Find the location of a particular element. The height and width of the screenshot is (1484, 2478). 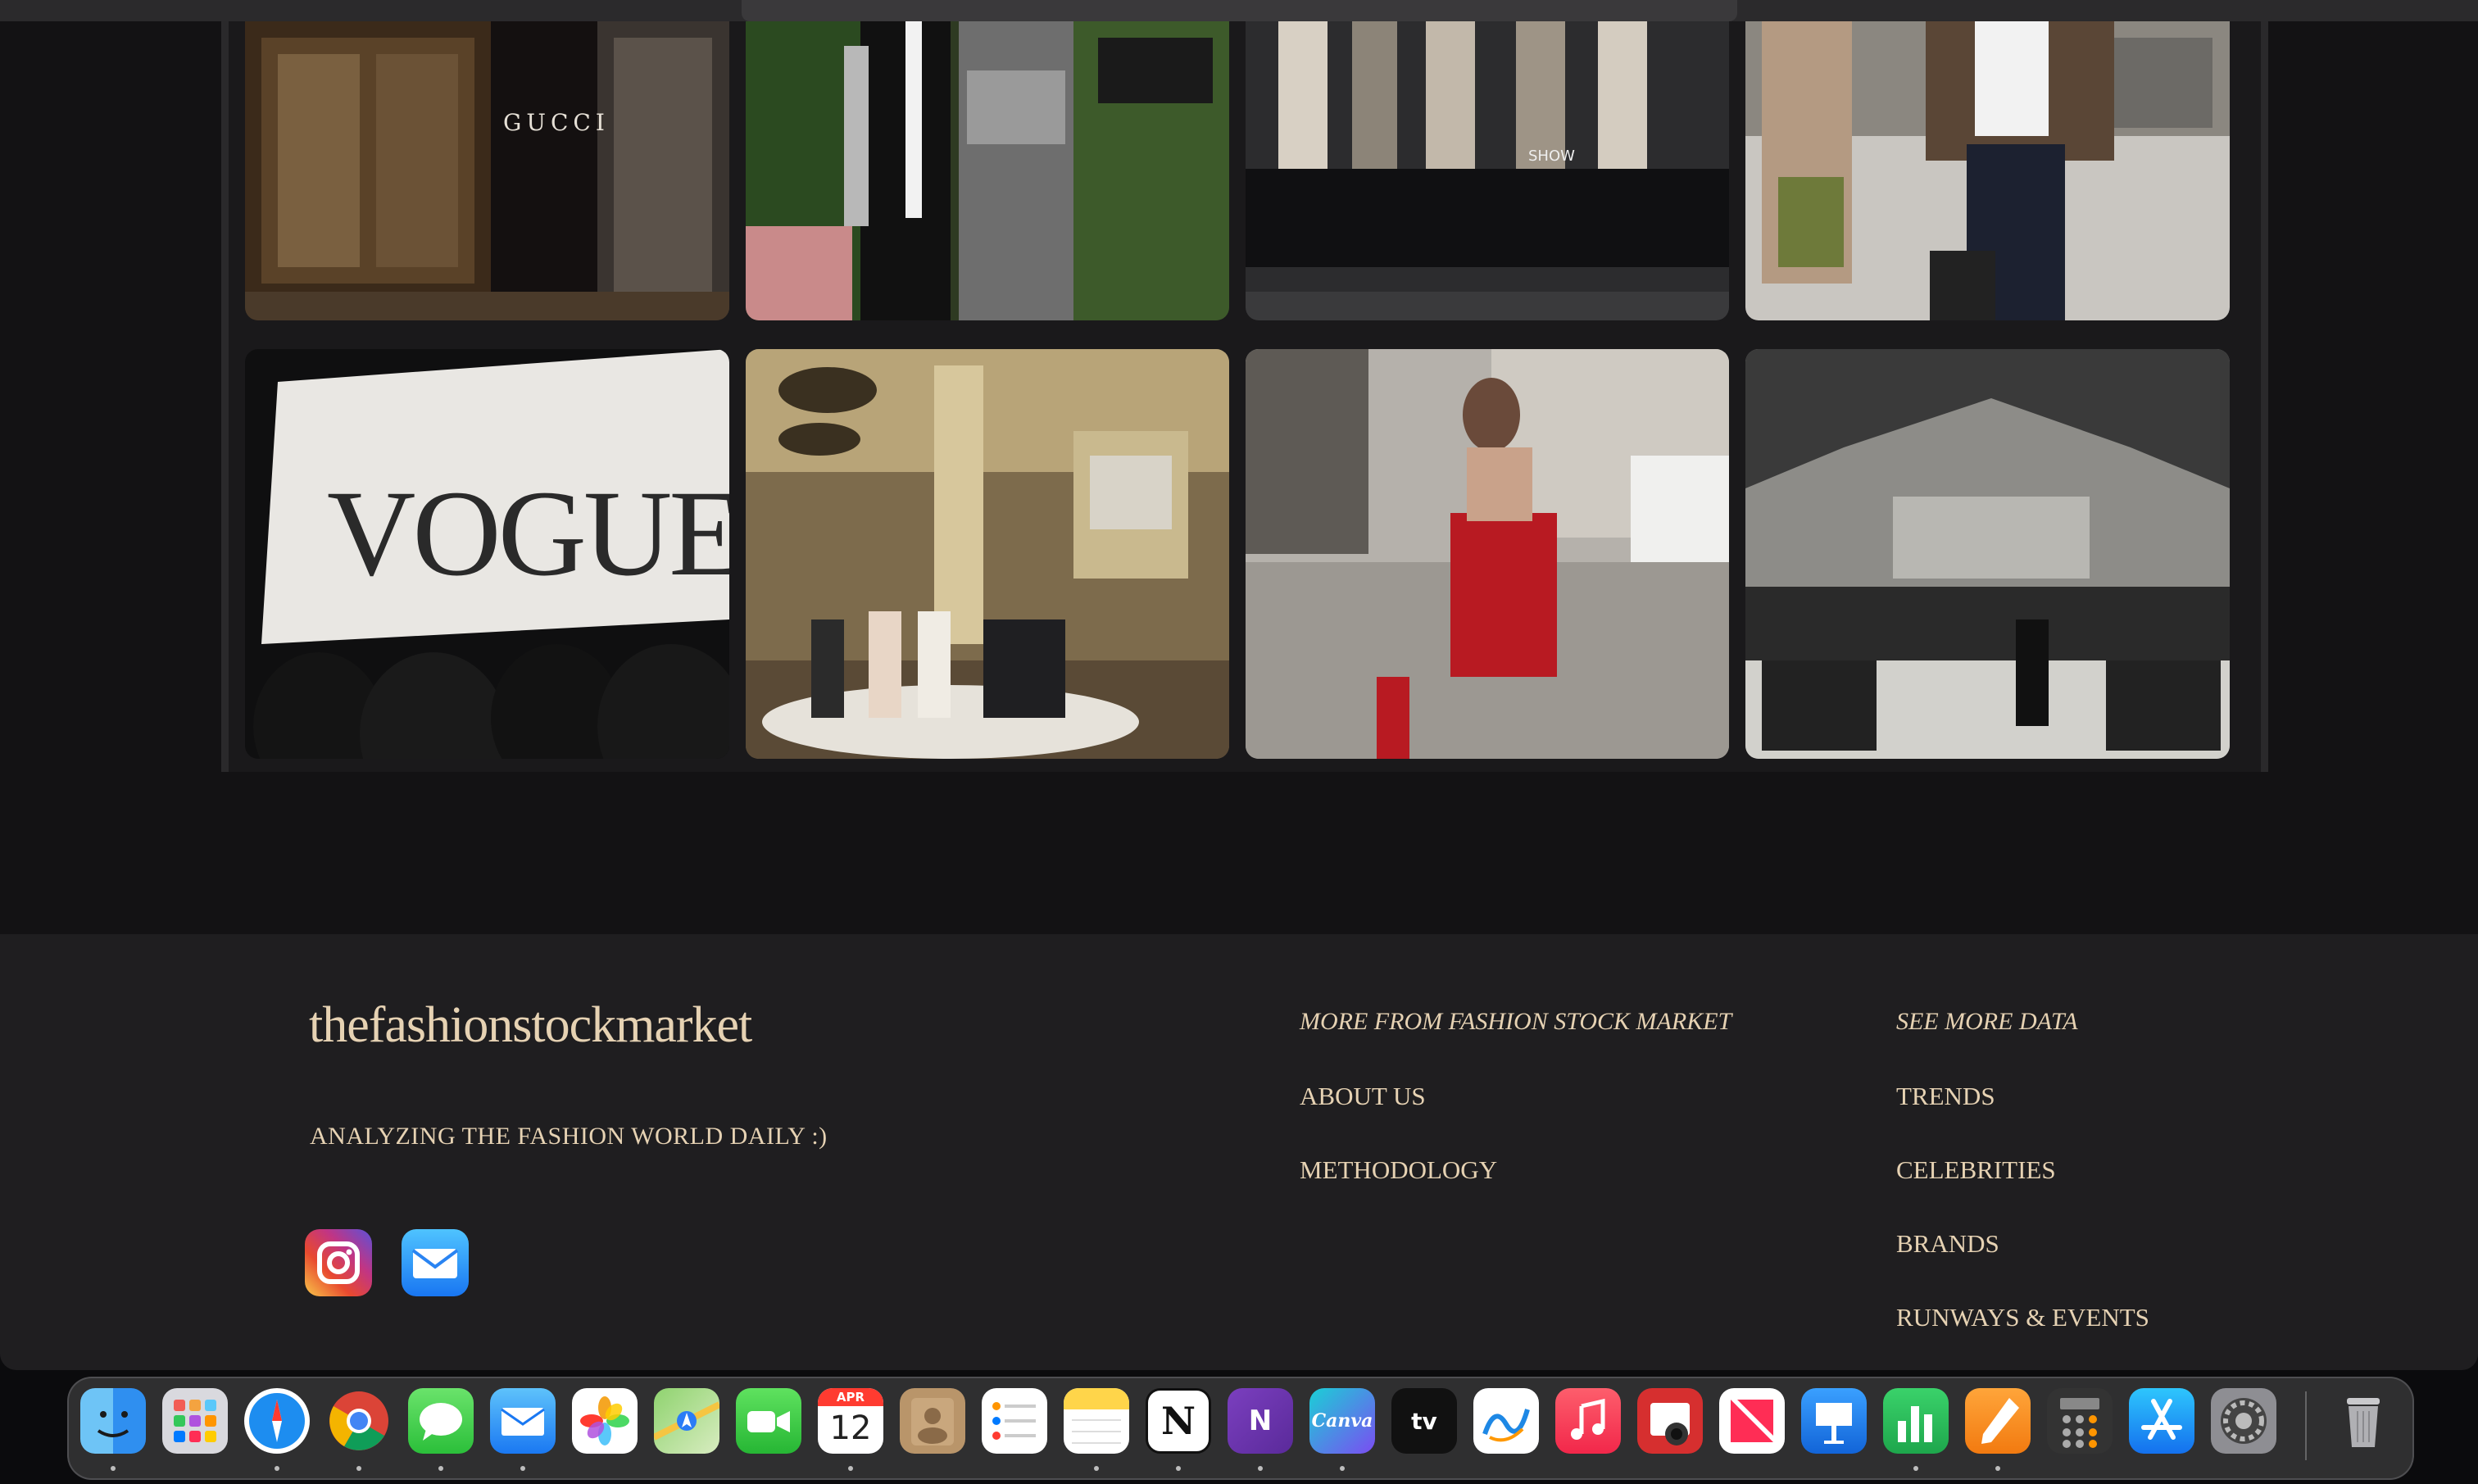

eiffel-runway-photo is located at coordinates (1988, 554).